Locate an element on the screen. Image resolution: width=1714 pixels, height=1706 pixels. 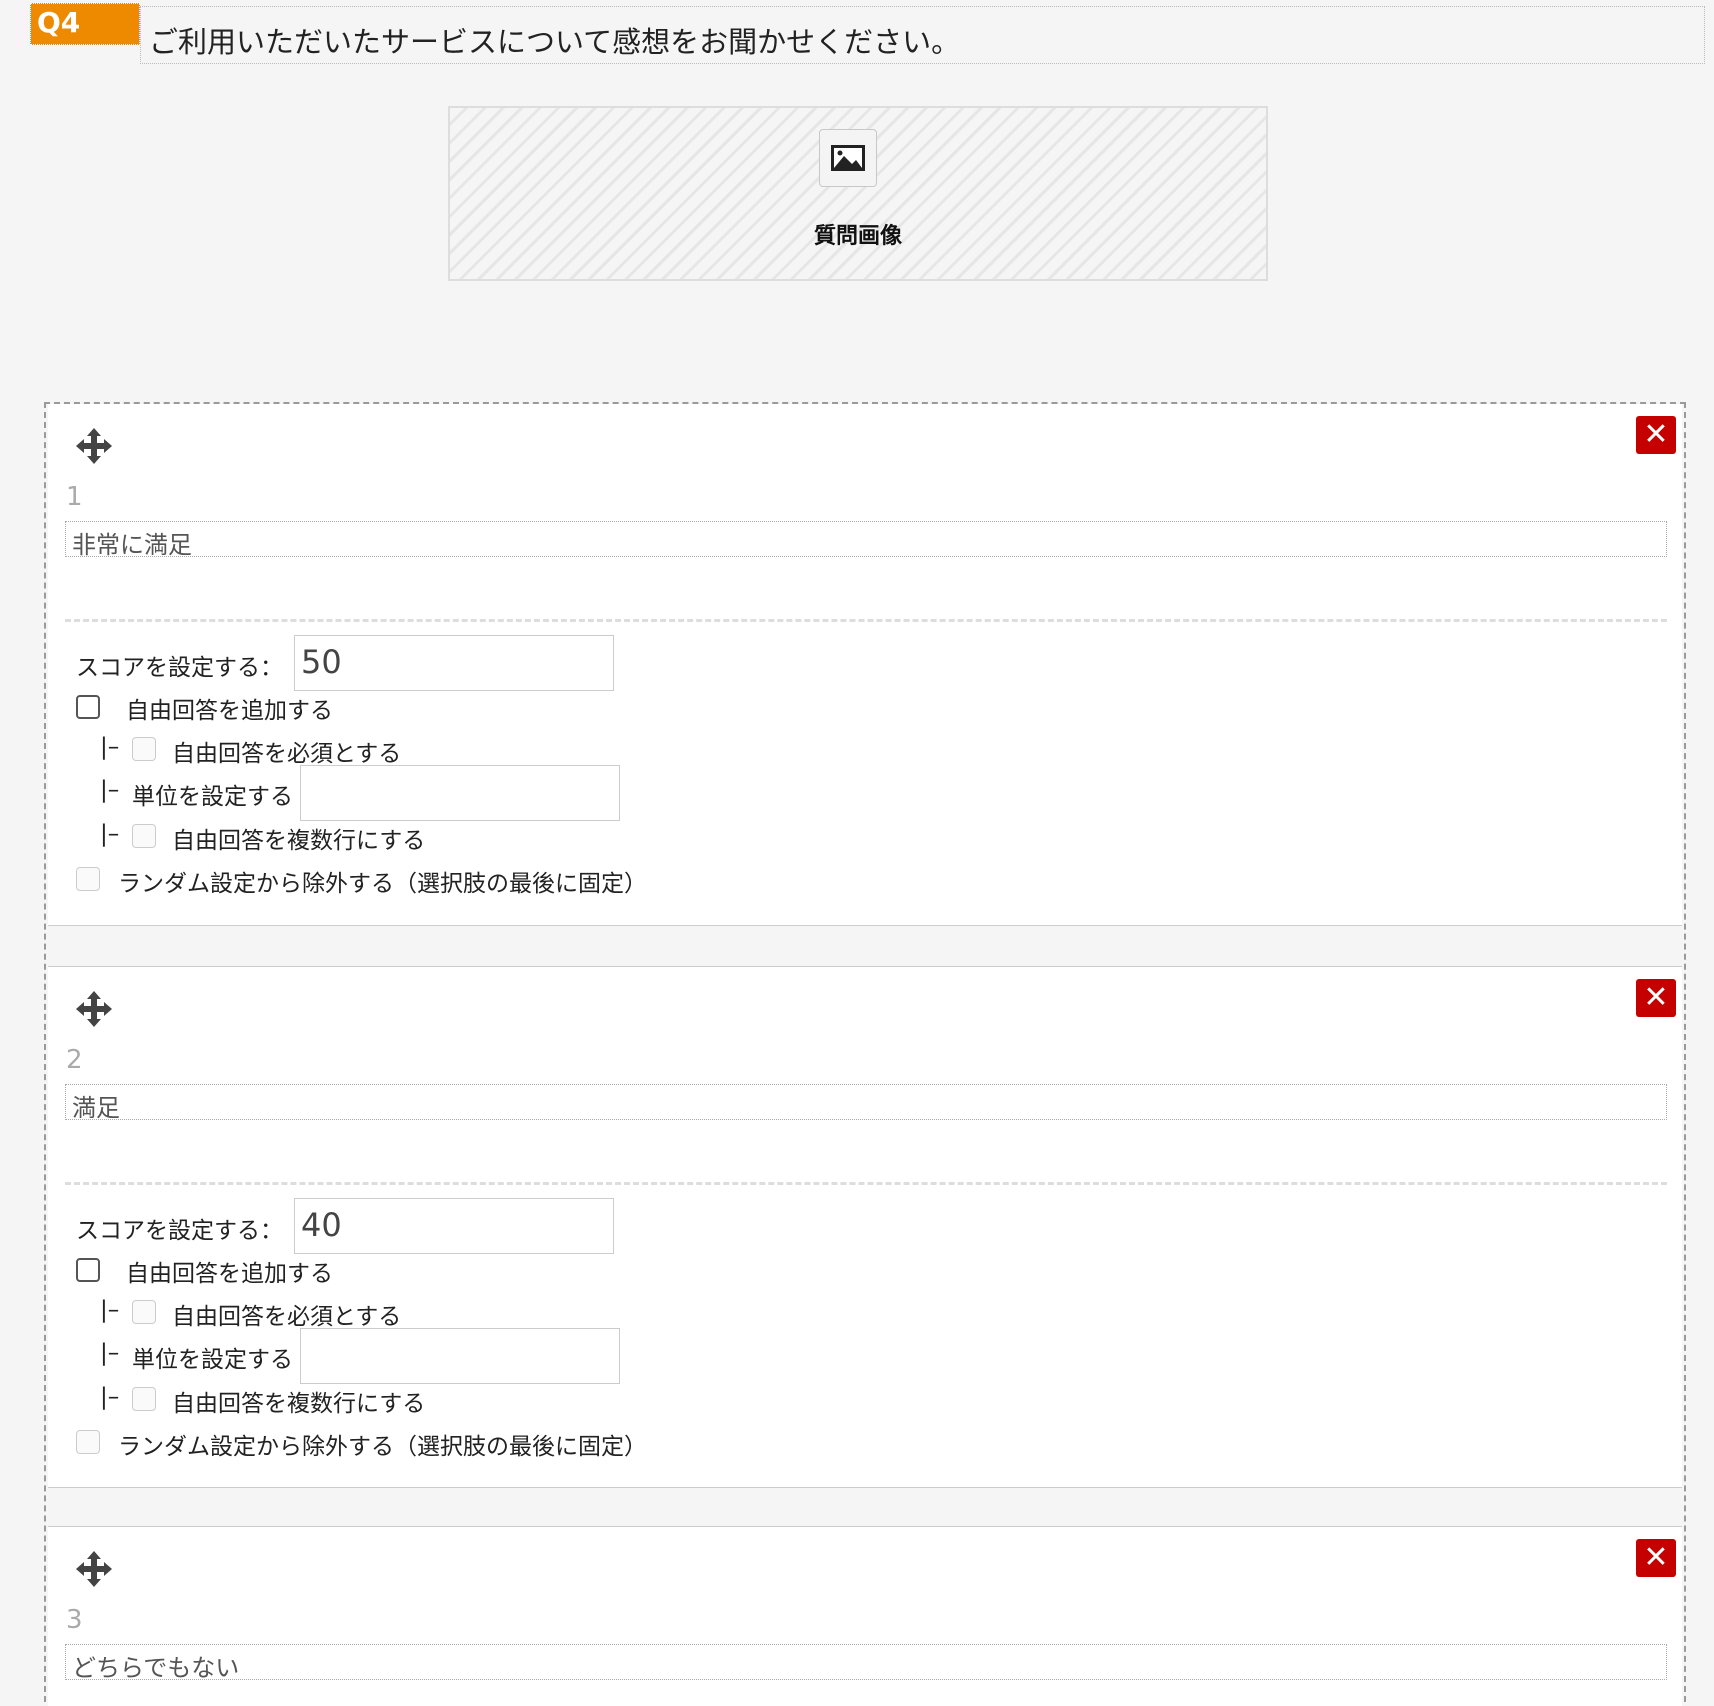
choice-number: 3 is located at coordinates (74, 1620).